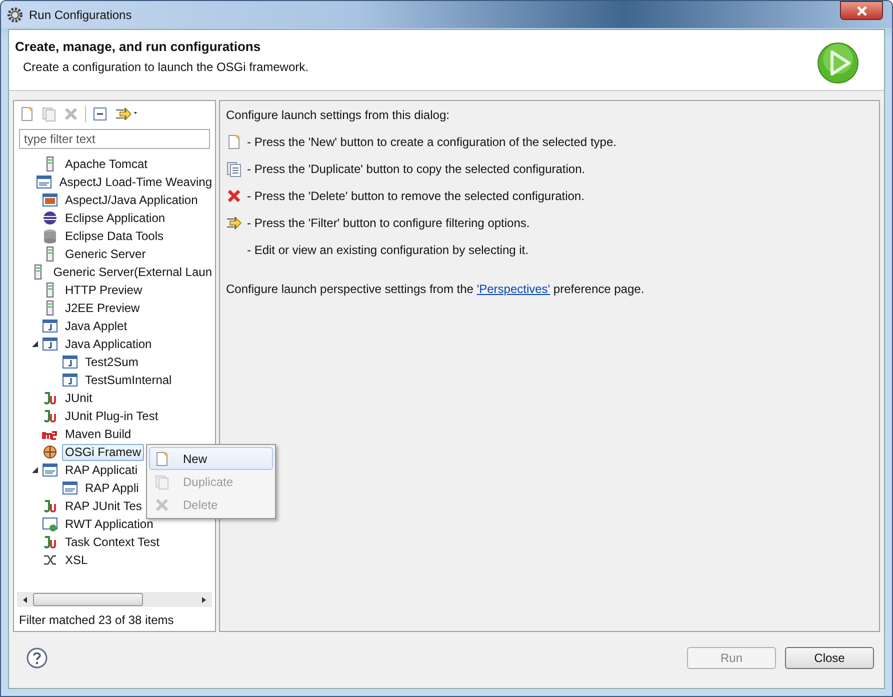  What do you see at coordinates (50, 200) in the screenshot?
I see `aj-icon` at bounding box center [50, 200].